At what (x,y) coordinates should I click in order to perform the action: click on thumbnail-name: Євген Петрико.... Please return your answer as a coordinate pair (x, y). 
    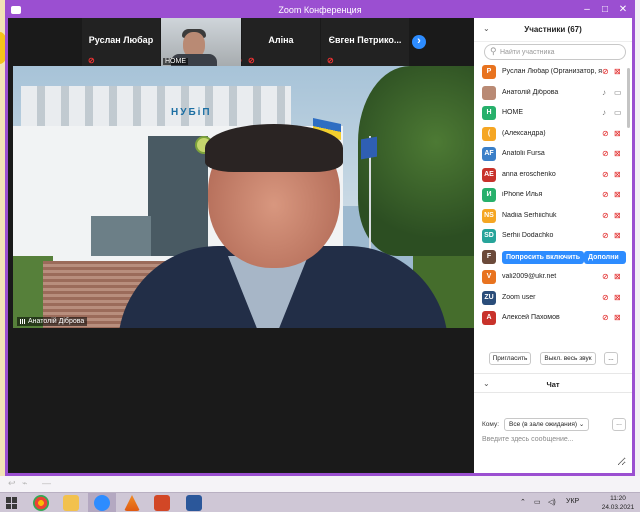
    Looking at the image, I should click on (365, 40).